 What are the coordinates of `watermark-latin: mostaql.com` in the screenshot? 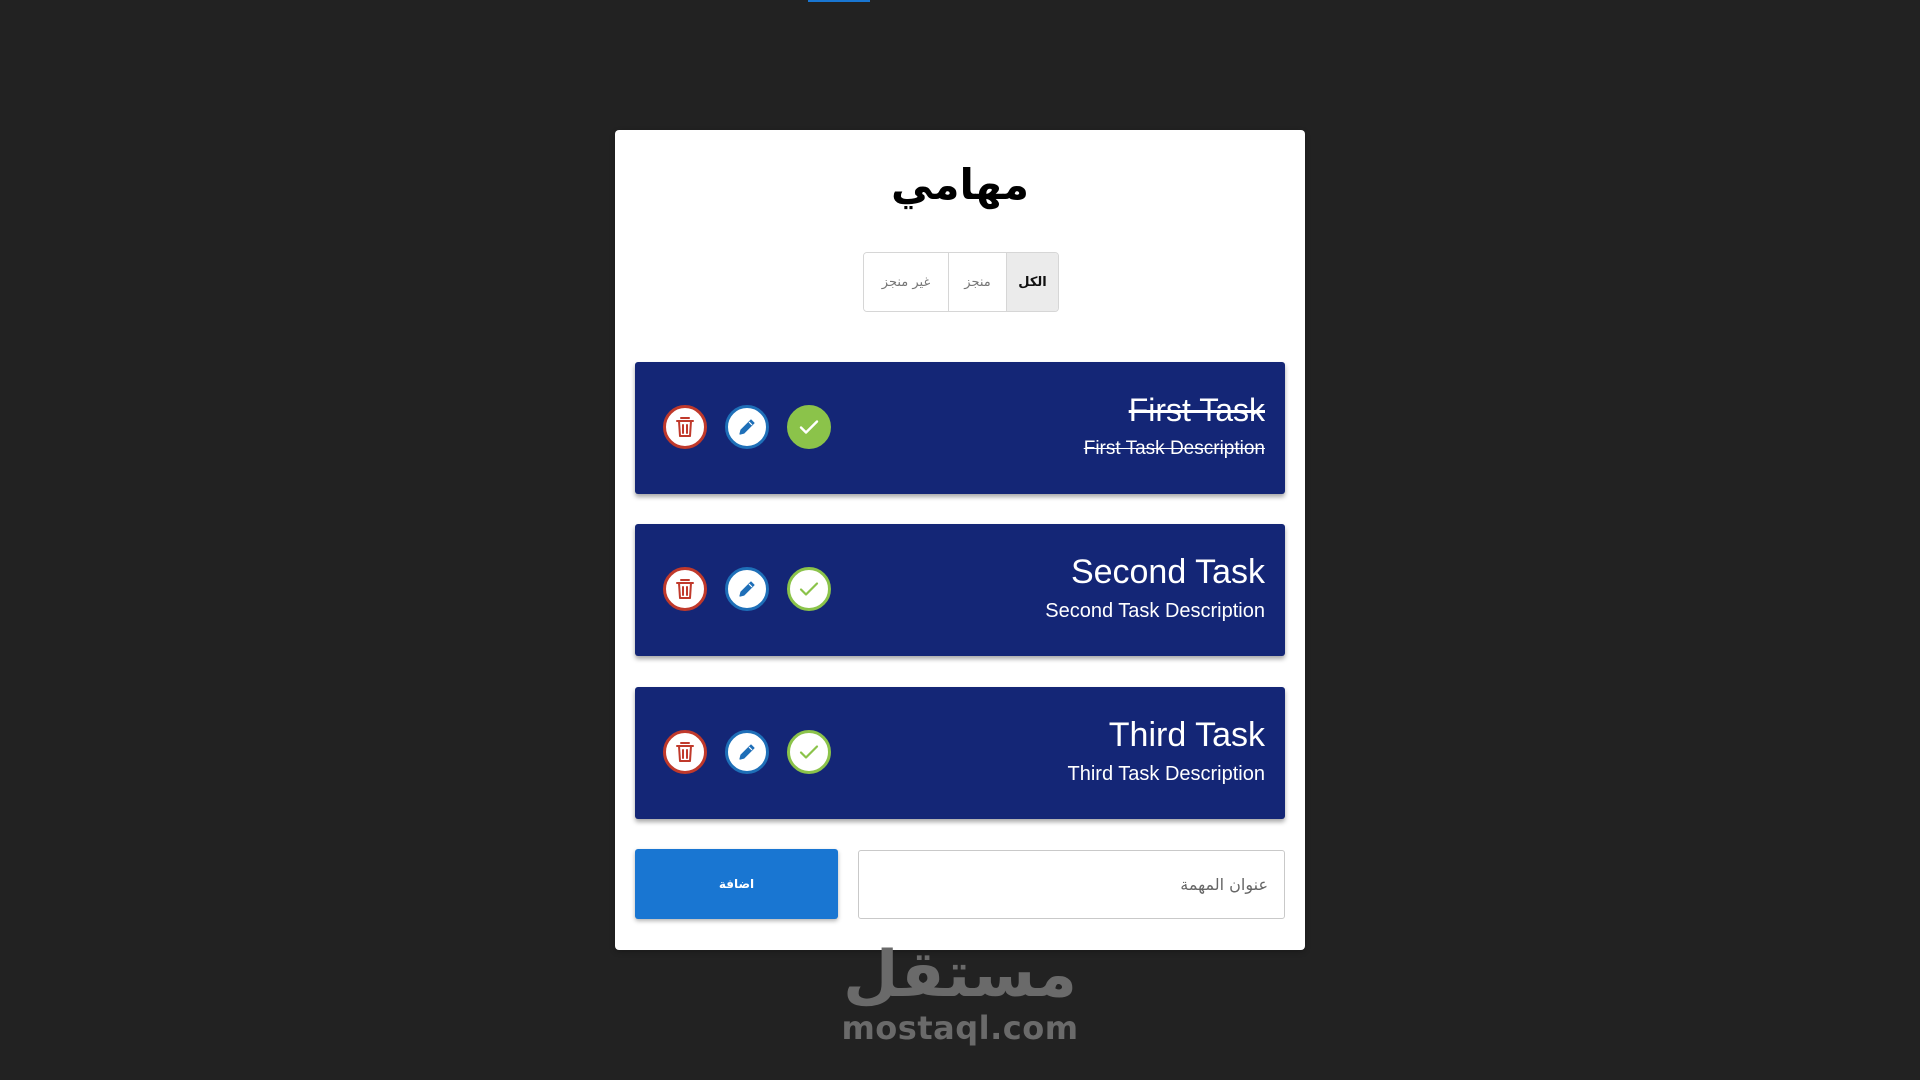 It's located at (960, 1028).